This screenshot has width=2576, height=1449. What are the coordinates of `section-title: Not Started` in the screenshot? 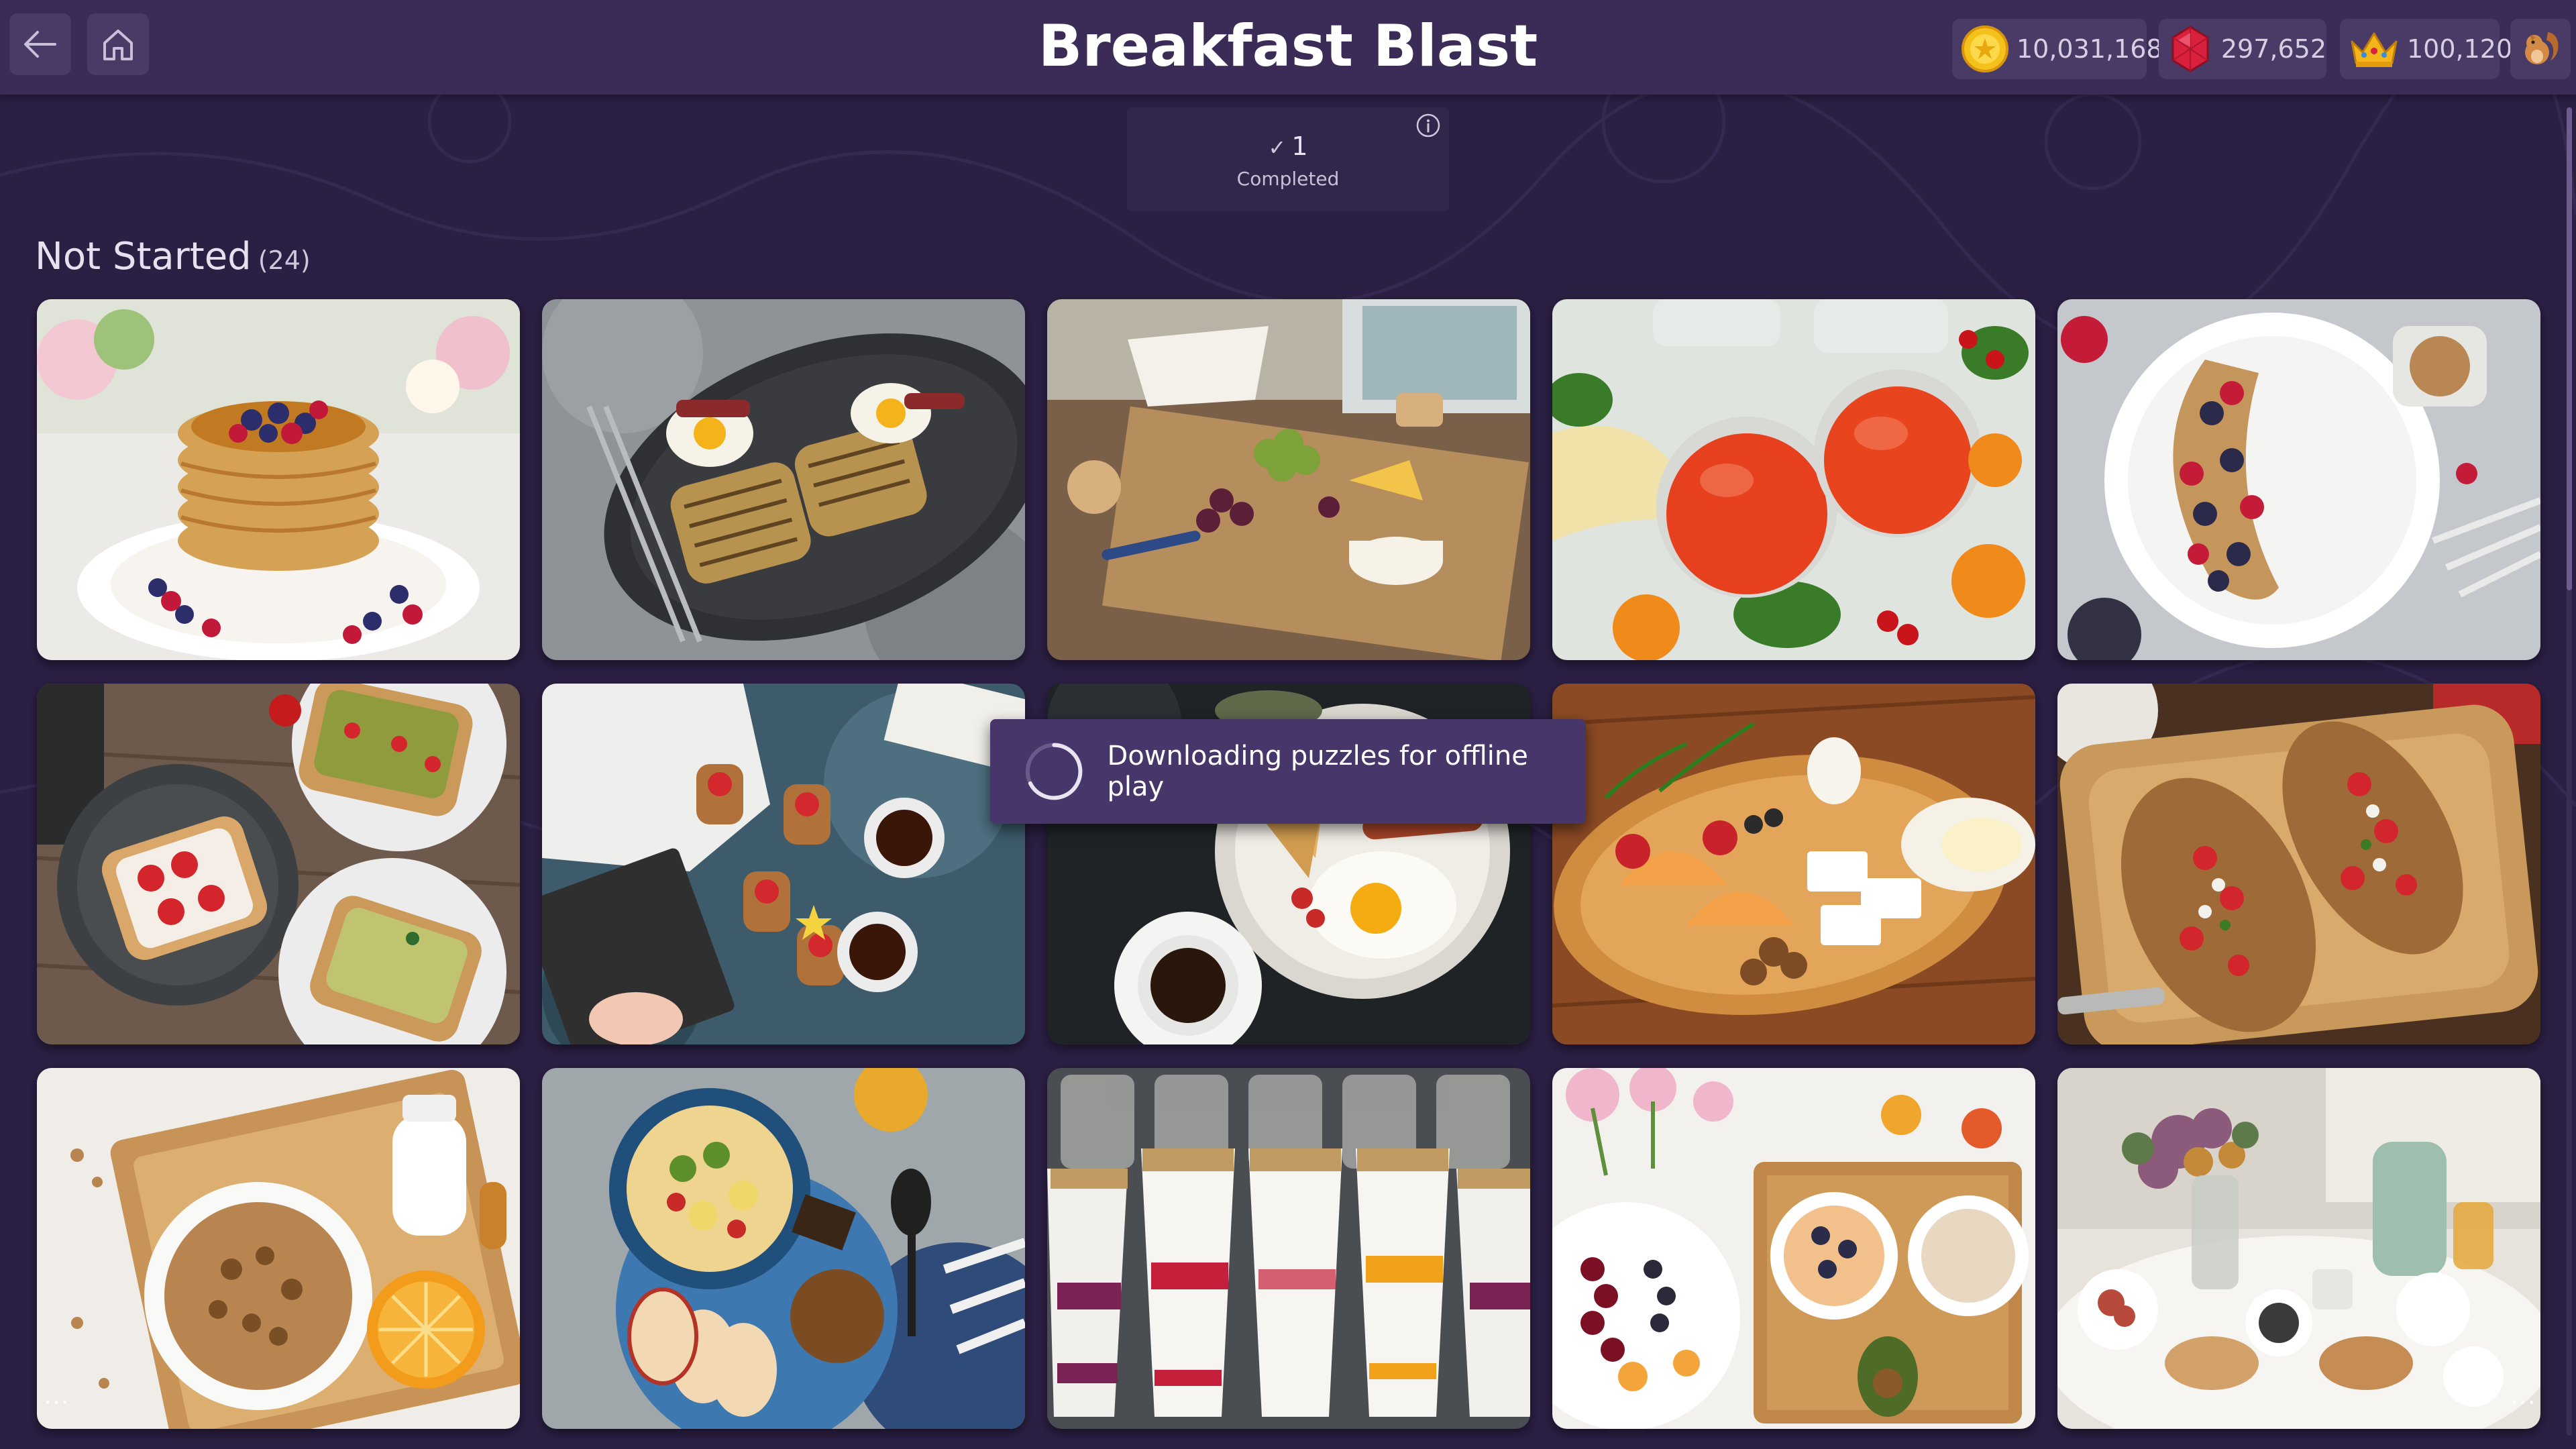 It's located at (143, 256).